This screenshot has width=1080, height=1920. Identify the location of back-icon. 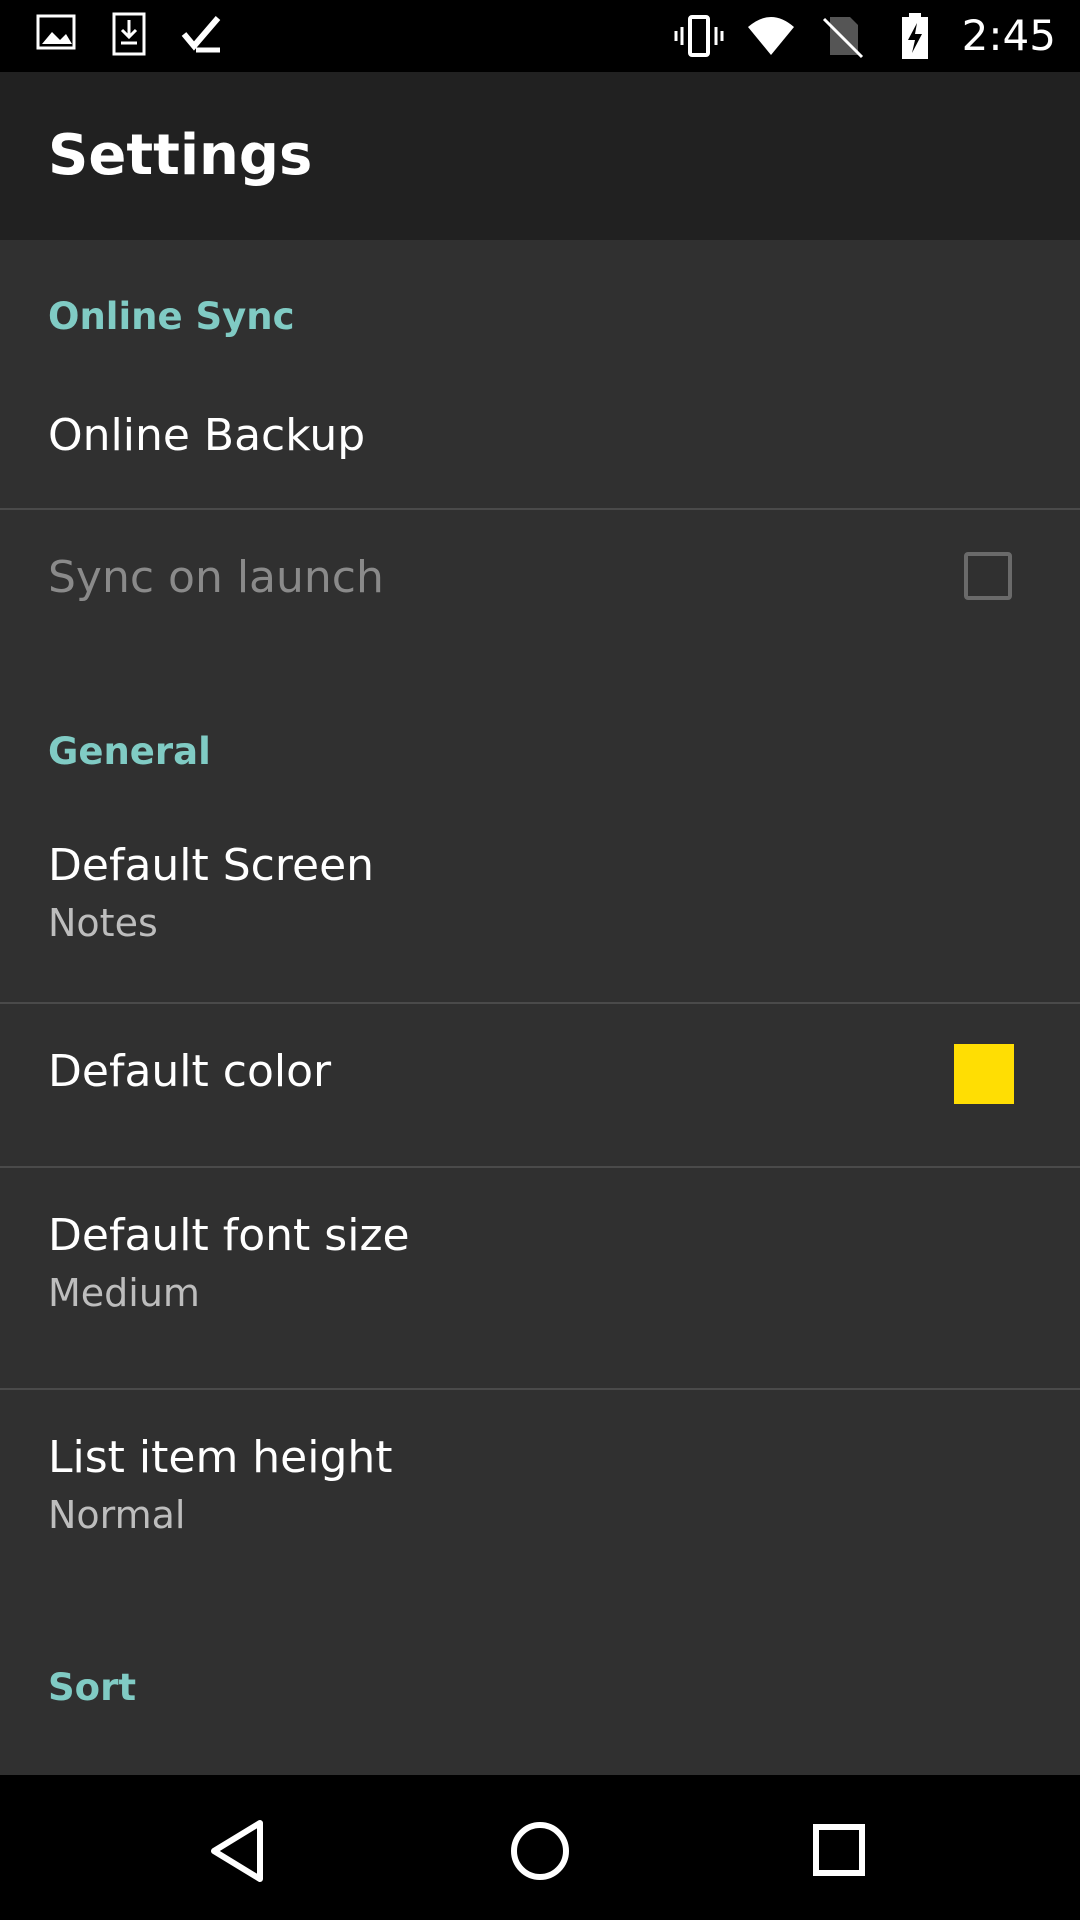
(240, 1851).